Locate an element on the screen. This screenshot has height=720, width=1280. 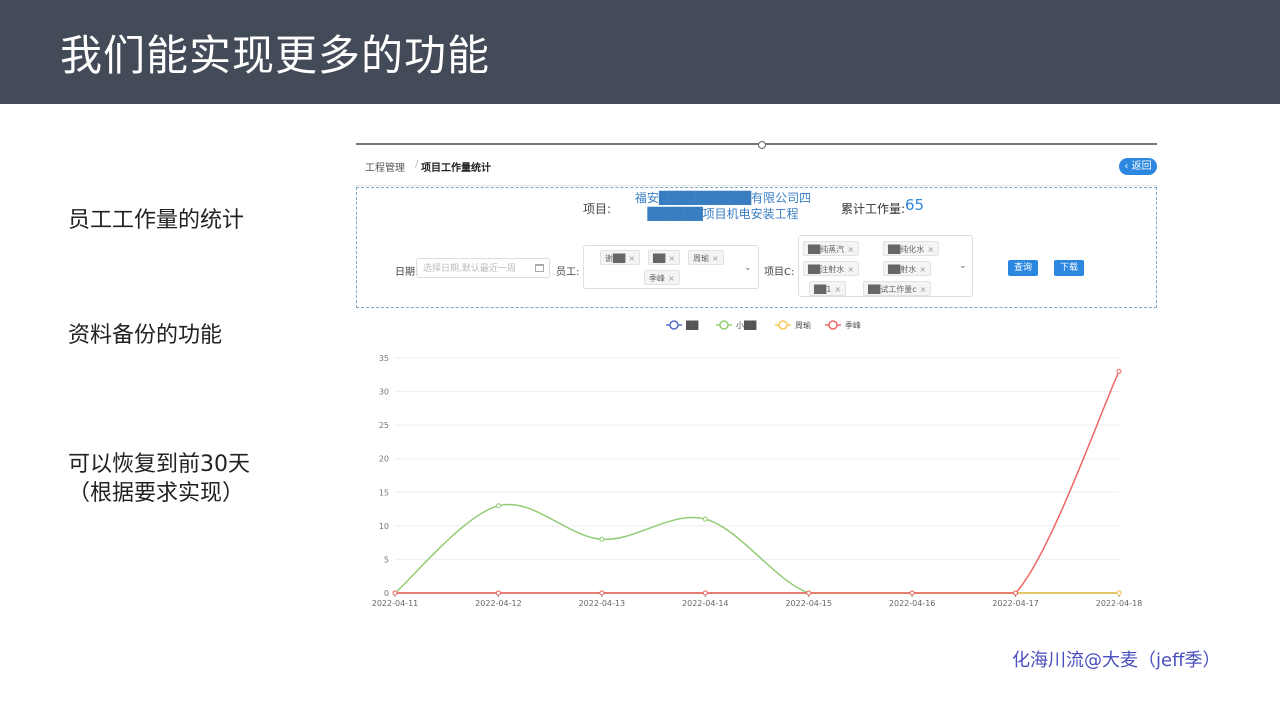
project-tag: ██1 × is located at coordinates (828, 288).